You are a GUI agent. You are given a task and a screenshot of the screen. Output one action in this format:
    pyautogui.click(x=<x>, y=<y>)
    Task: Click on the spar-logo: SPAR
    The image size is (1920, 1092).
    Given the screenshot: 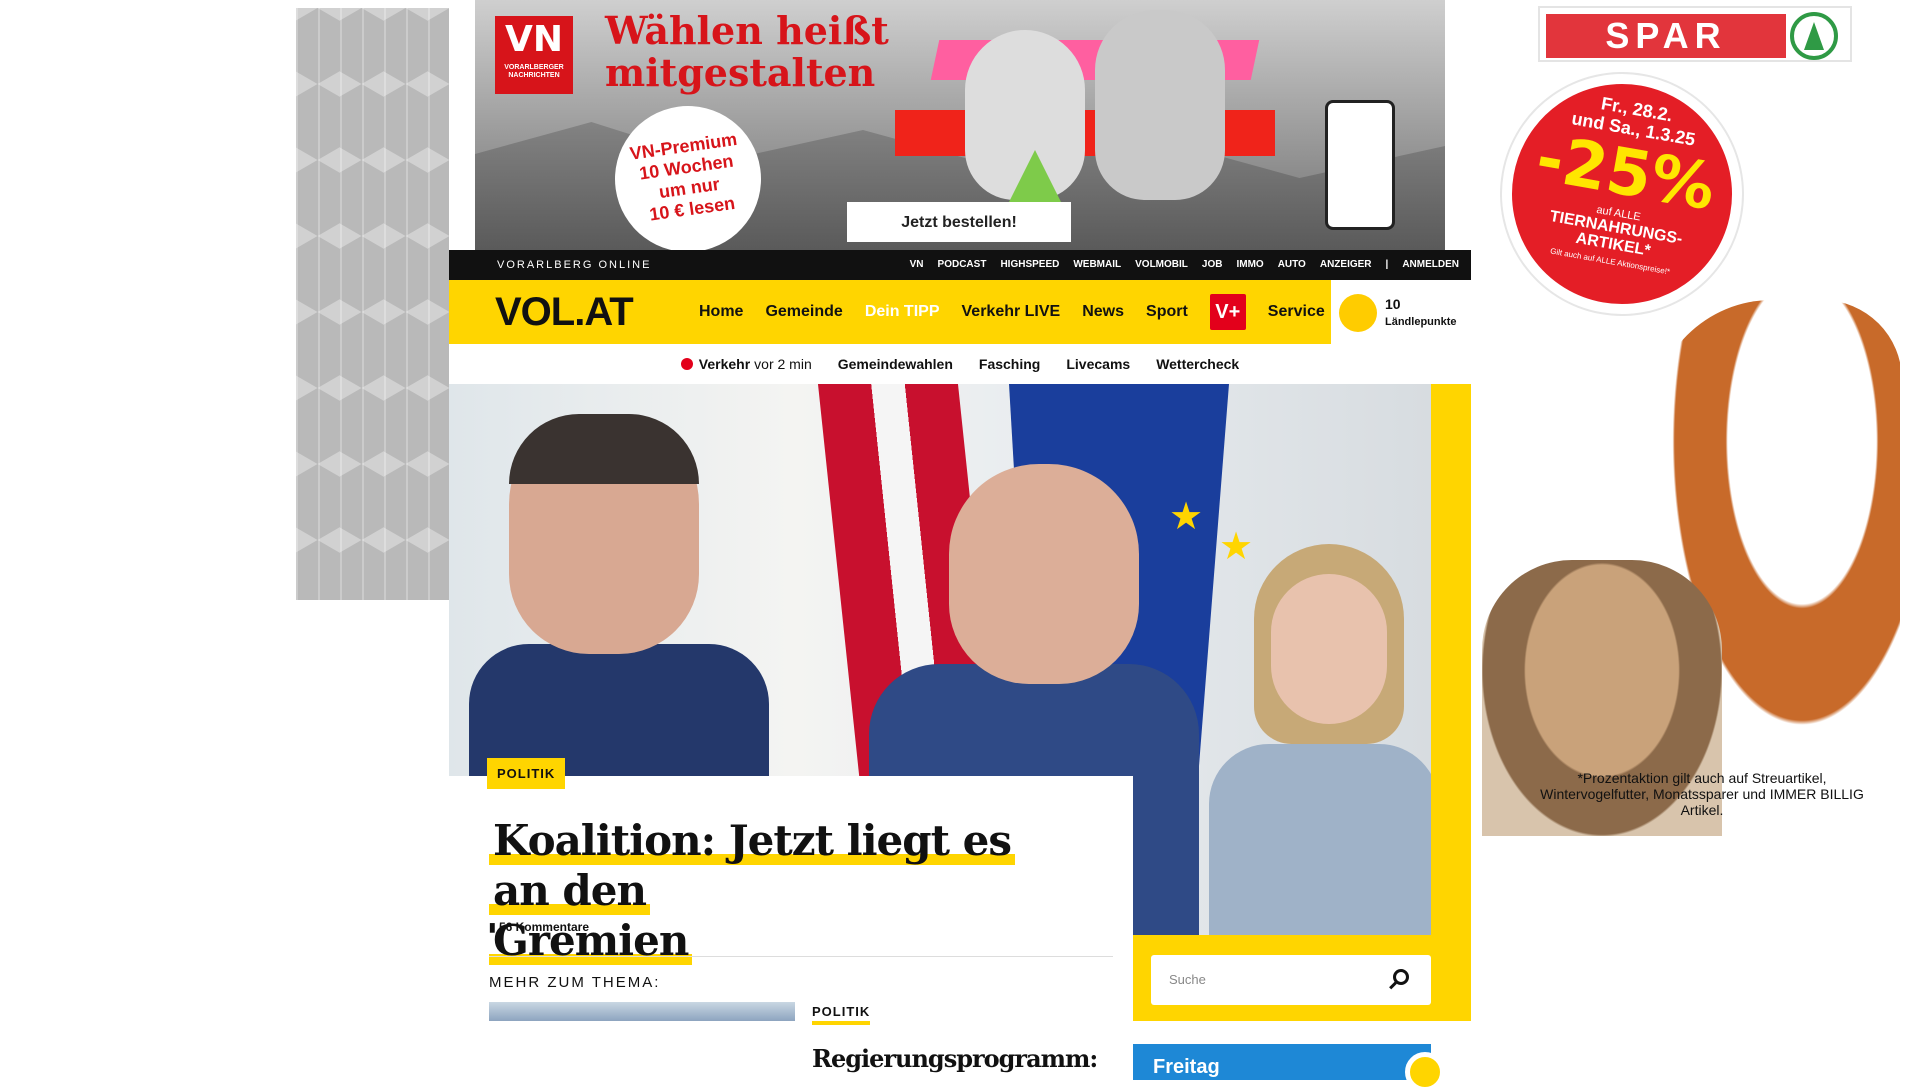 What is the action you would take?
    pyautogui.click(x=1695, y=34)
    